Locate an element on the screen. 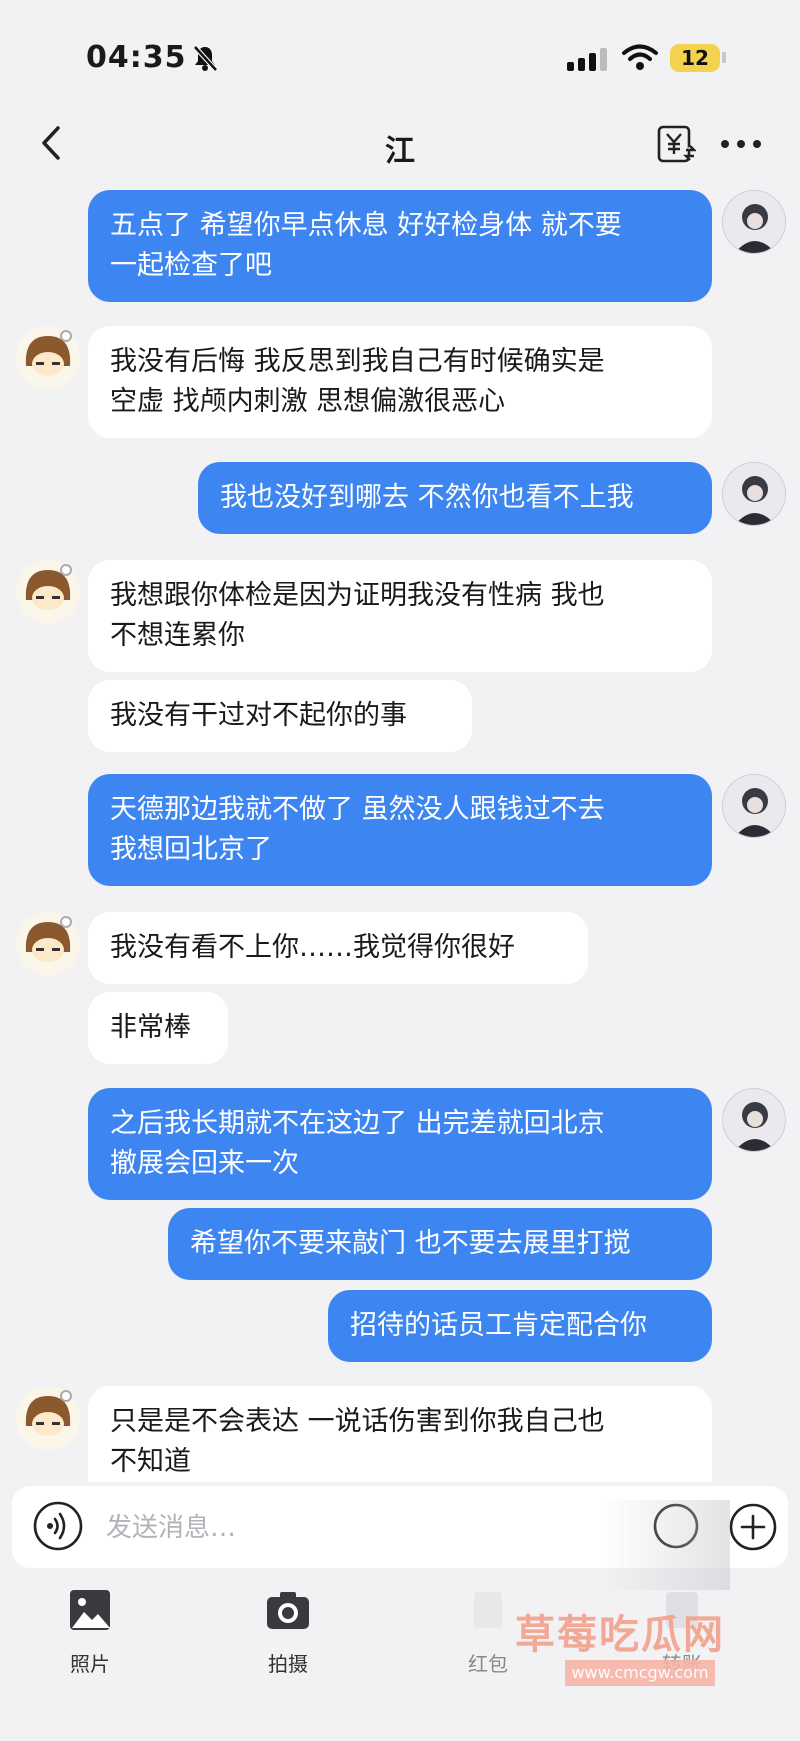 Image resolution: width=800 pixels, height=1741 pixels. watermark-text: 草莓吃瓜网 is located at coordinates (620, 1635).